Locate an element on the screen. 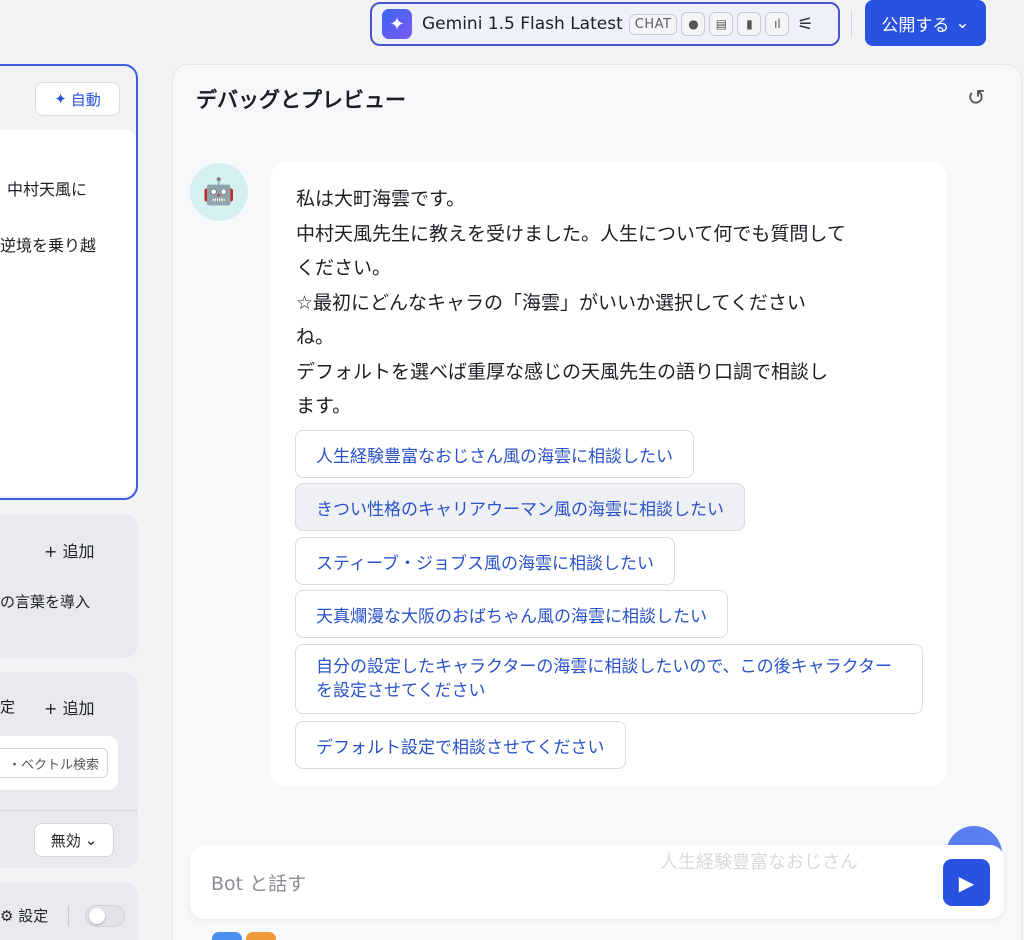  preview-title: デバッグとプレビュー is located at coordinates (301, 100).